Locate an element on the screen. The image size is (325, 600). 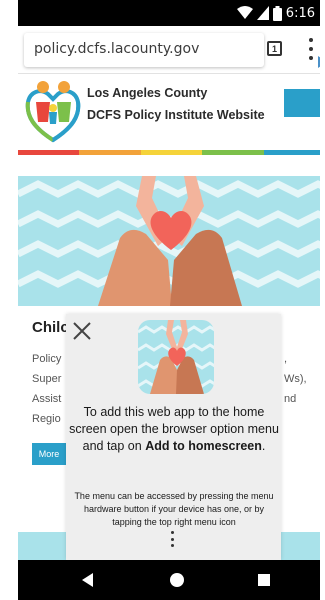
battery-icon is located at coordinates (277, 13).